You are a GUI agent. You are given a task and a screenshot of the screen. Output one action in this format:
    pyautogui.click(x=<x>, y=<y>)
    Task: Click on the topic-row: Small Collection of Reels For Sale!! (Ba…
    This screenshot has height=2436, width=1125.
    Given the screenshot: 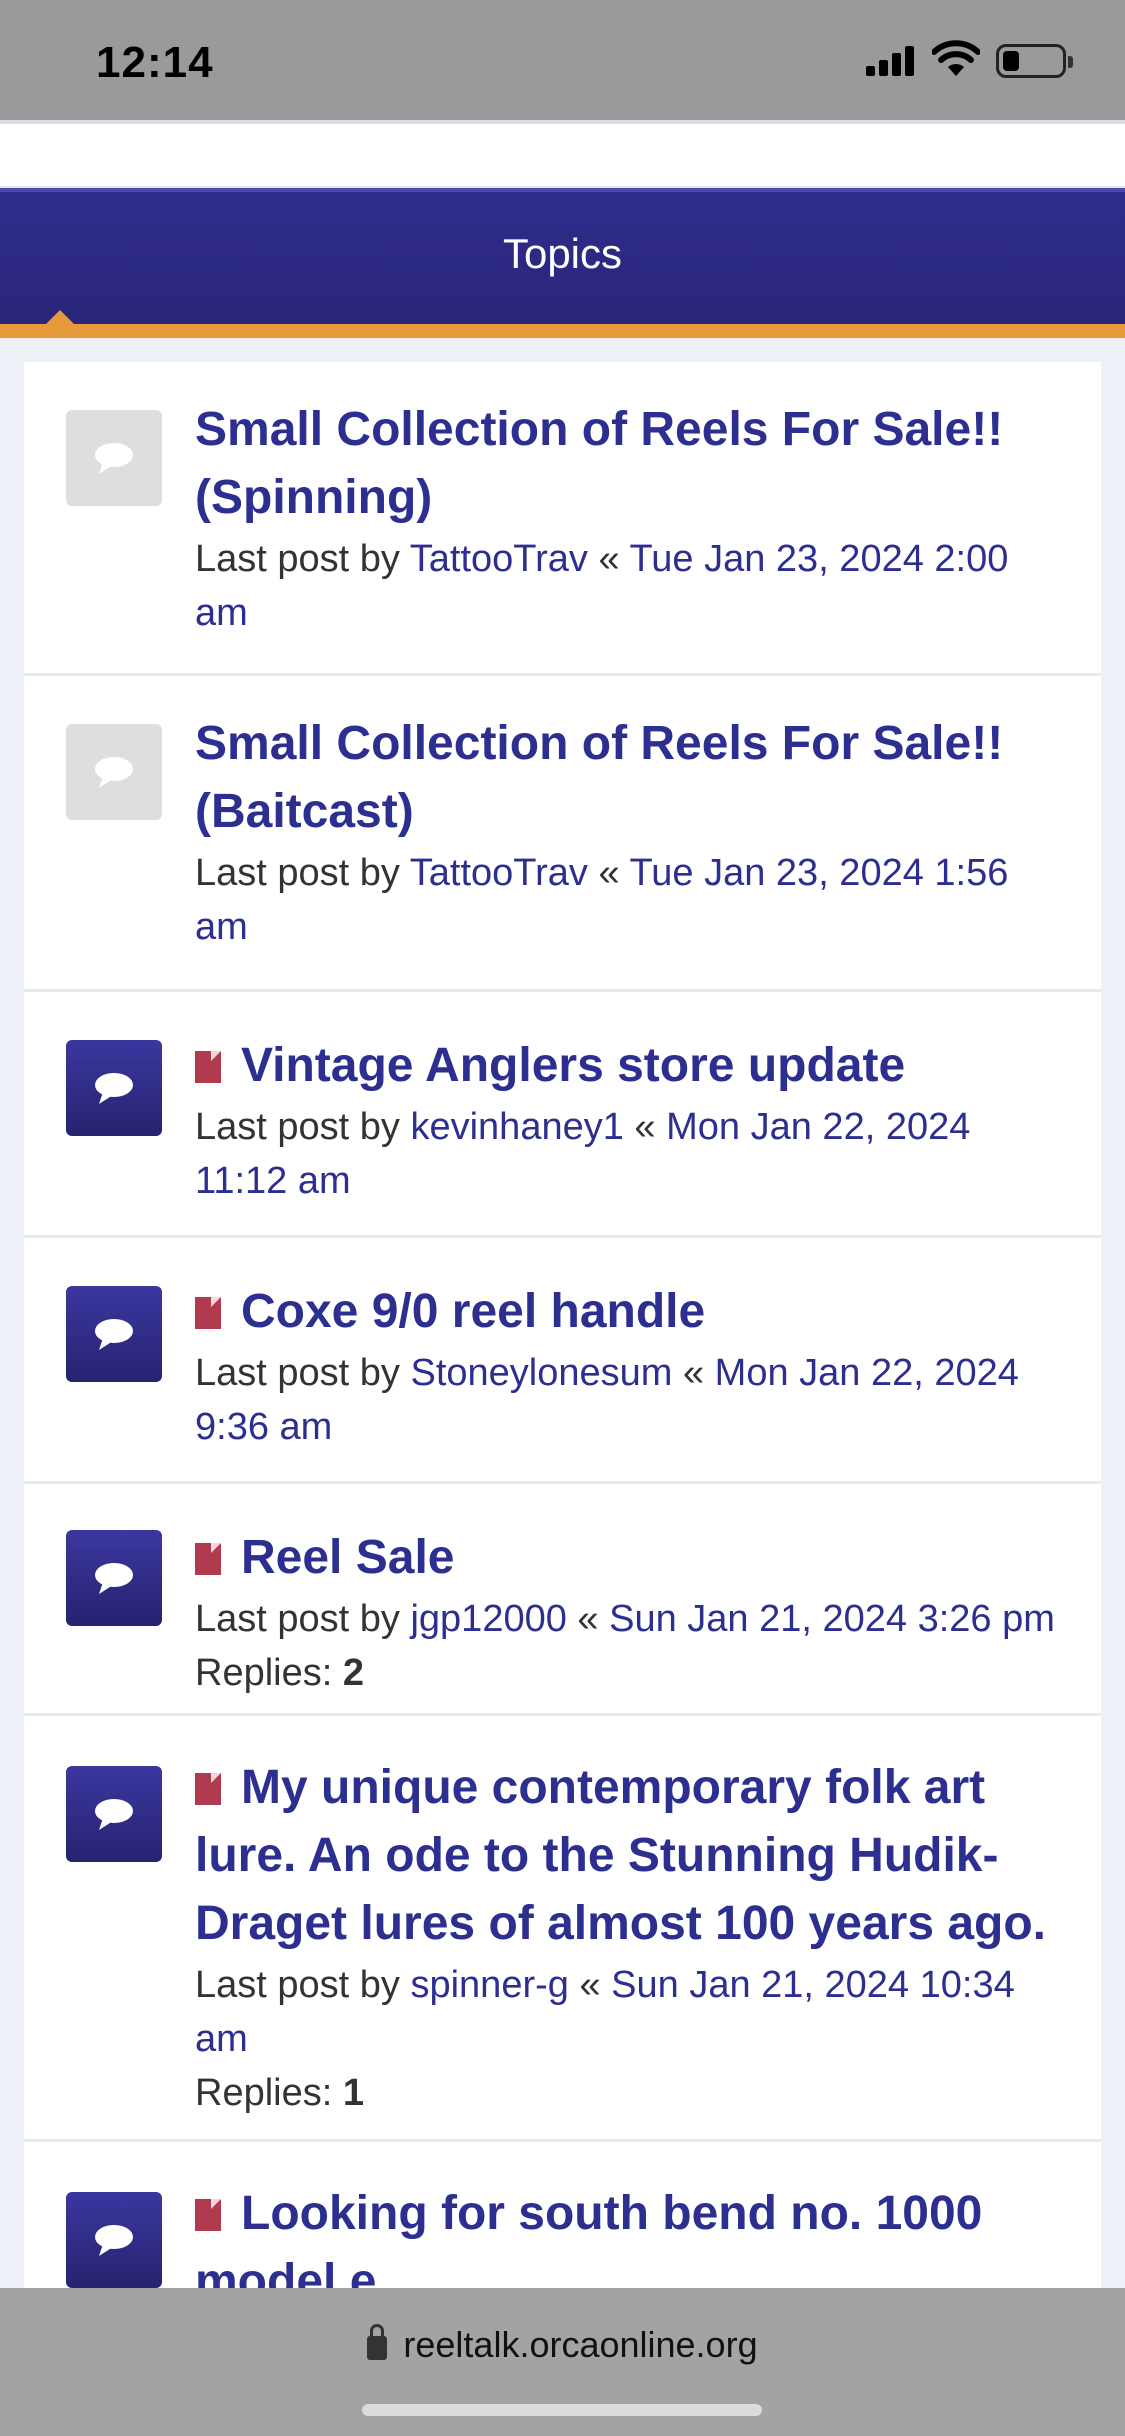 What is the action you would take?
    pyautogui.click(x=562, y=834)
    